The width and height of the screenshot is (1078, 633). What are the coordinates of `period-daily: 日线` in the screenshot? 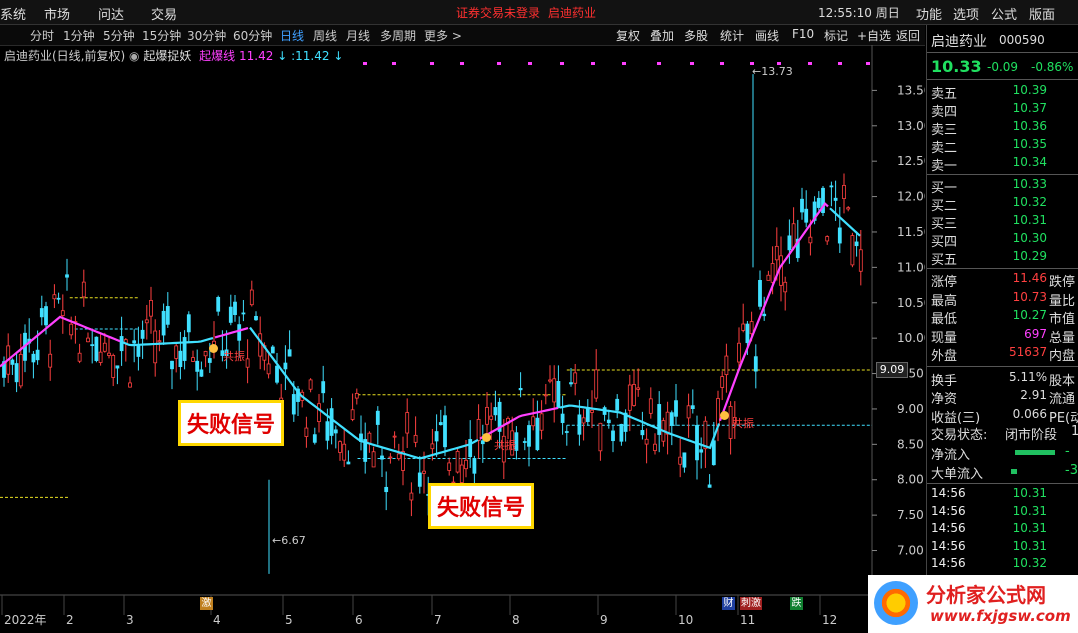 It's located at (292, 35).